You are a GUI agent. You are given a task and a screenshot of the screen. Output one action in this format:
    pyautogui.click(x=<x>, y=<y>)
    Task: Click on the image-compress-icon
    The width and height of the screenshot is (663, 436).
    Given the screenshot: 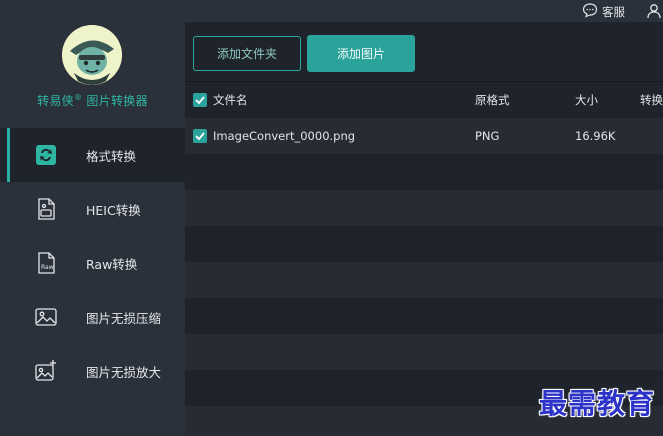 What is the action you would take?
    pyautogui.click(x=46, y=317)
    